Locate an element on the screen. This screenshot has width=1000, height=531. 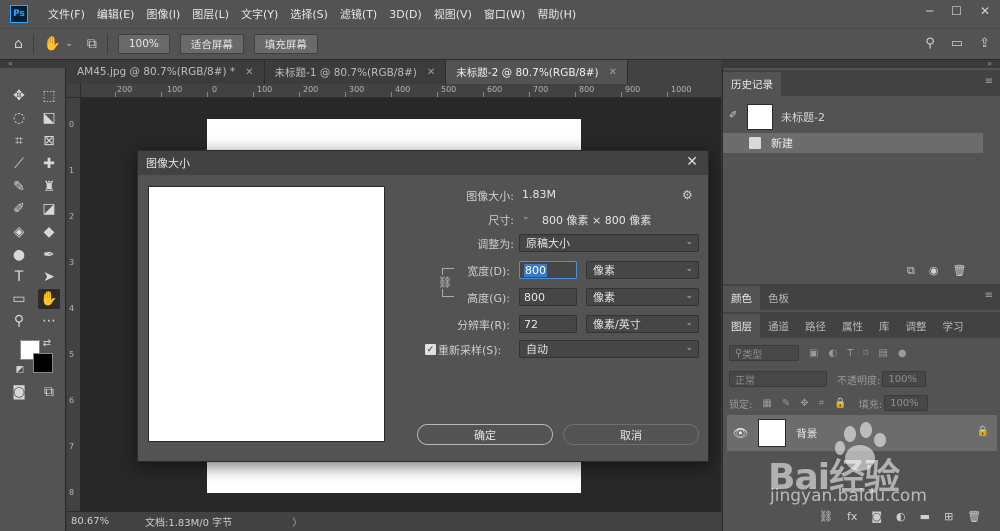
share-icon: ⇪ is located at coordinates (984, 43).